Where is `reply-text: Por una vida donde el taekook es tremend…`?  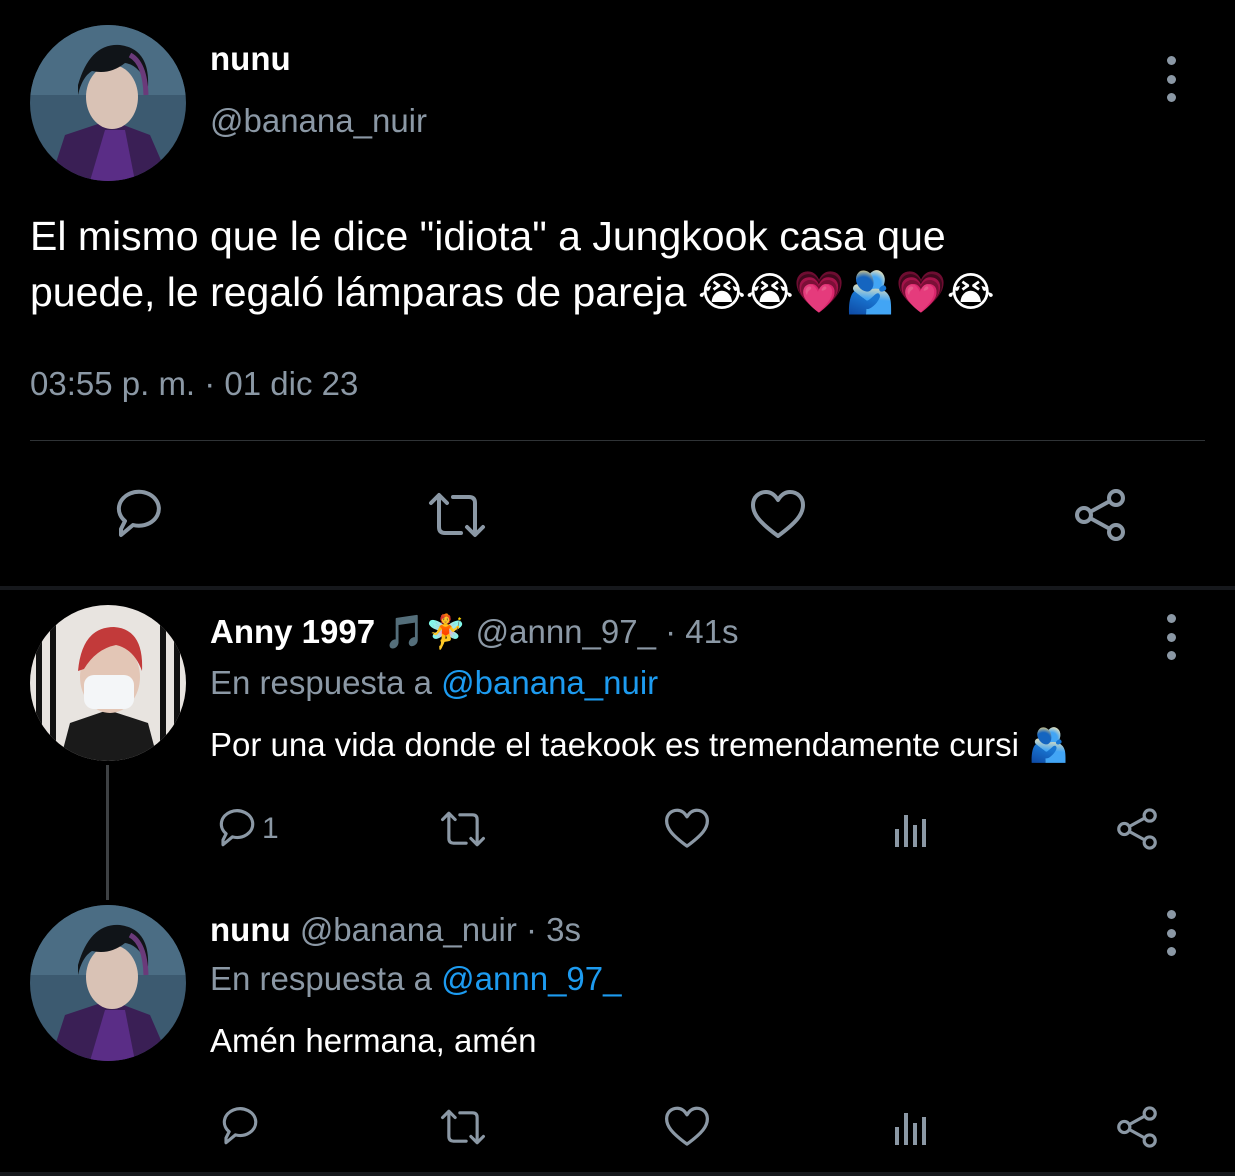 reply-text: Por una vida donde el taekook es tremend… is located at coordinates (640, 744).